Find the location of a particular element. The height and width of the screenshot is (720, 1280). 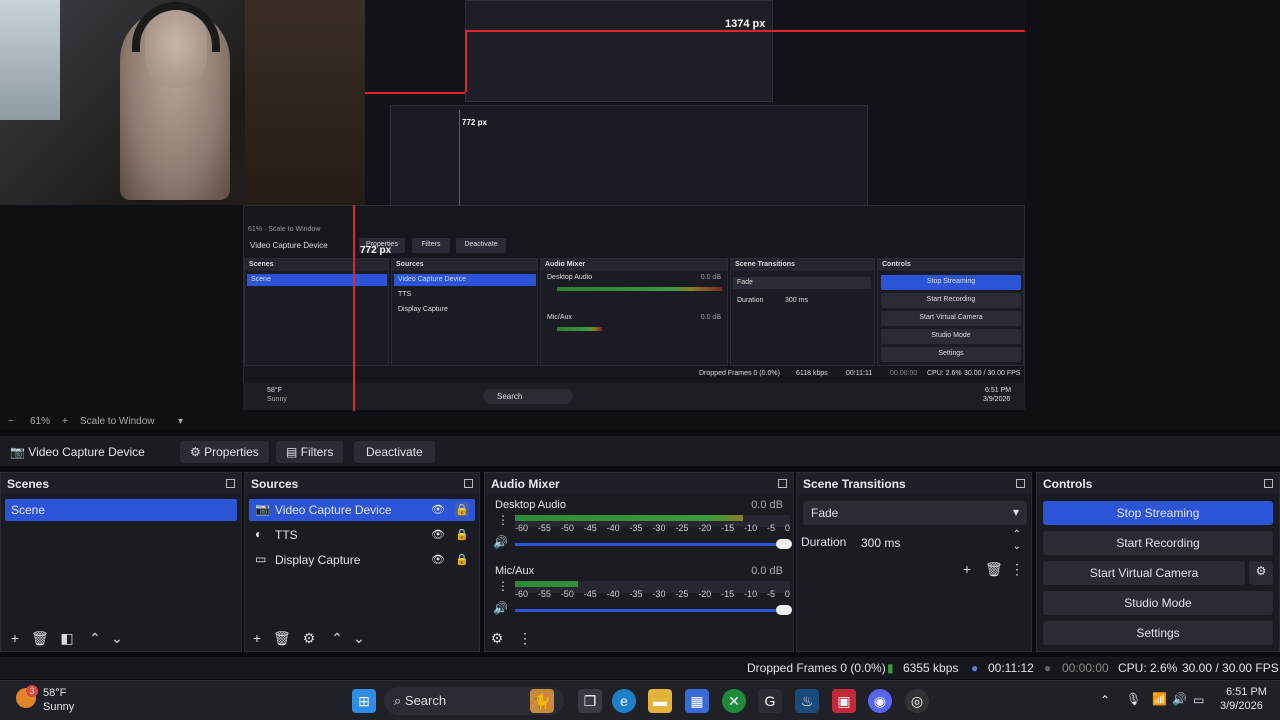

obs-icon: ◎ is located at coordinates (917, 701).